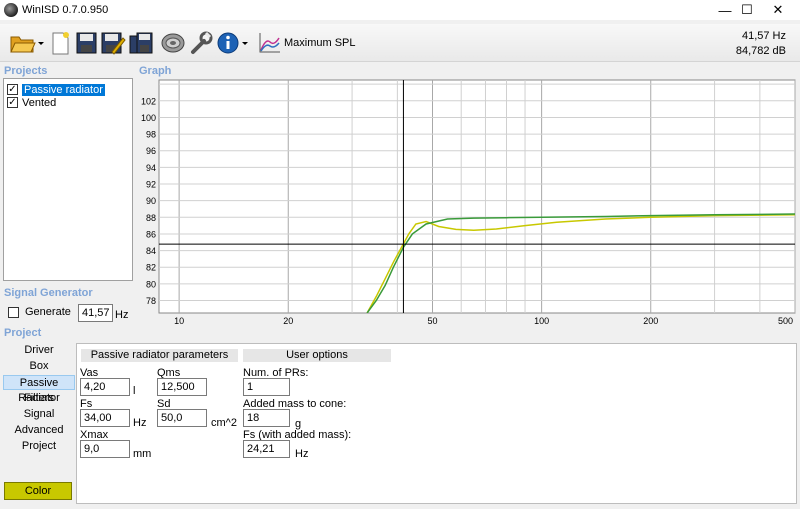  What do you see at coordinates (68, 102) in the screenshot?
I see `project-item-vented: ✓ Vented` at bounding box center [68, 102].